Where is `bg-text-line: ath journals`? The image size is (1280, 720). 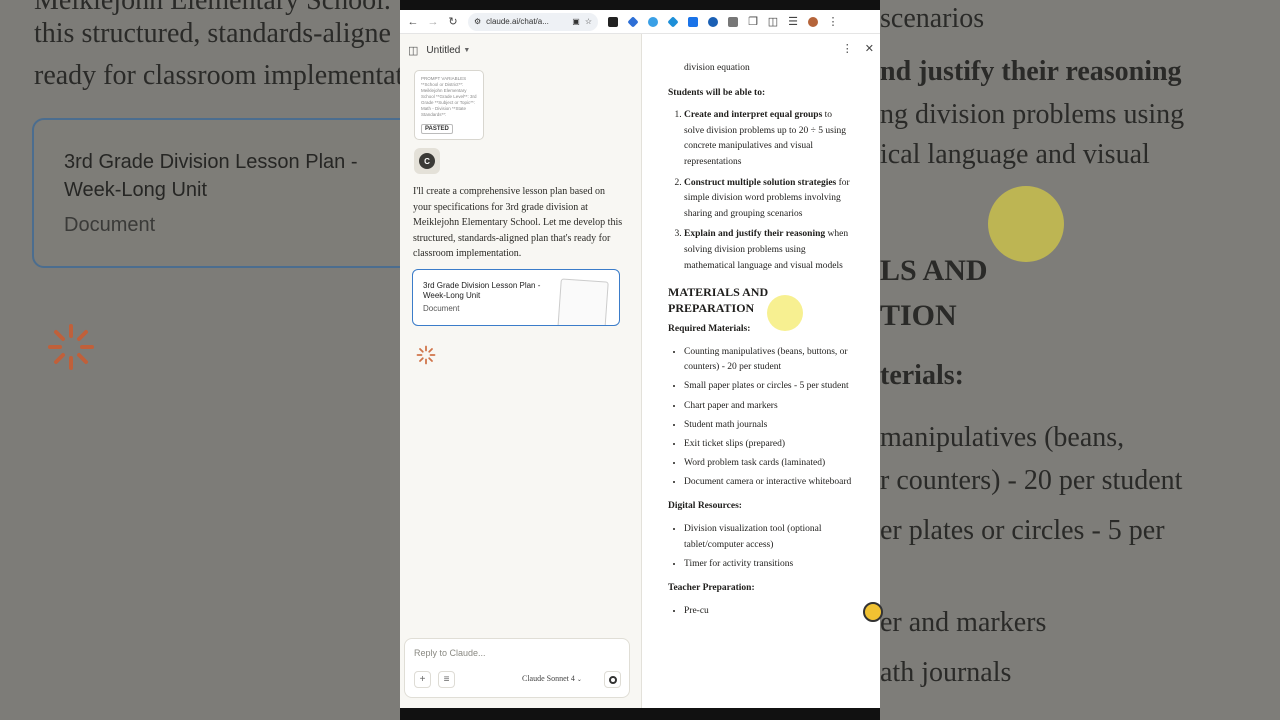 bg-text-line: ath journals is located at coordinates (946, 672).